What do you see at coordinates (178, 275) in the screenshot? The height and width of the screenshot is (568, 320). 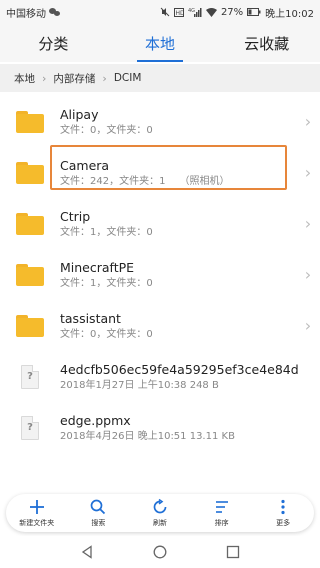 I see `file-text: MinecraftPE 文件：1，文件夹：0` at bounding box center [178, 275].